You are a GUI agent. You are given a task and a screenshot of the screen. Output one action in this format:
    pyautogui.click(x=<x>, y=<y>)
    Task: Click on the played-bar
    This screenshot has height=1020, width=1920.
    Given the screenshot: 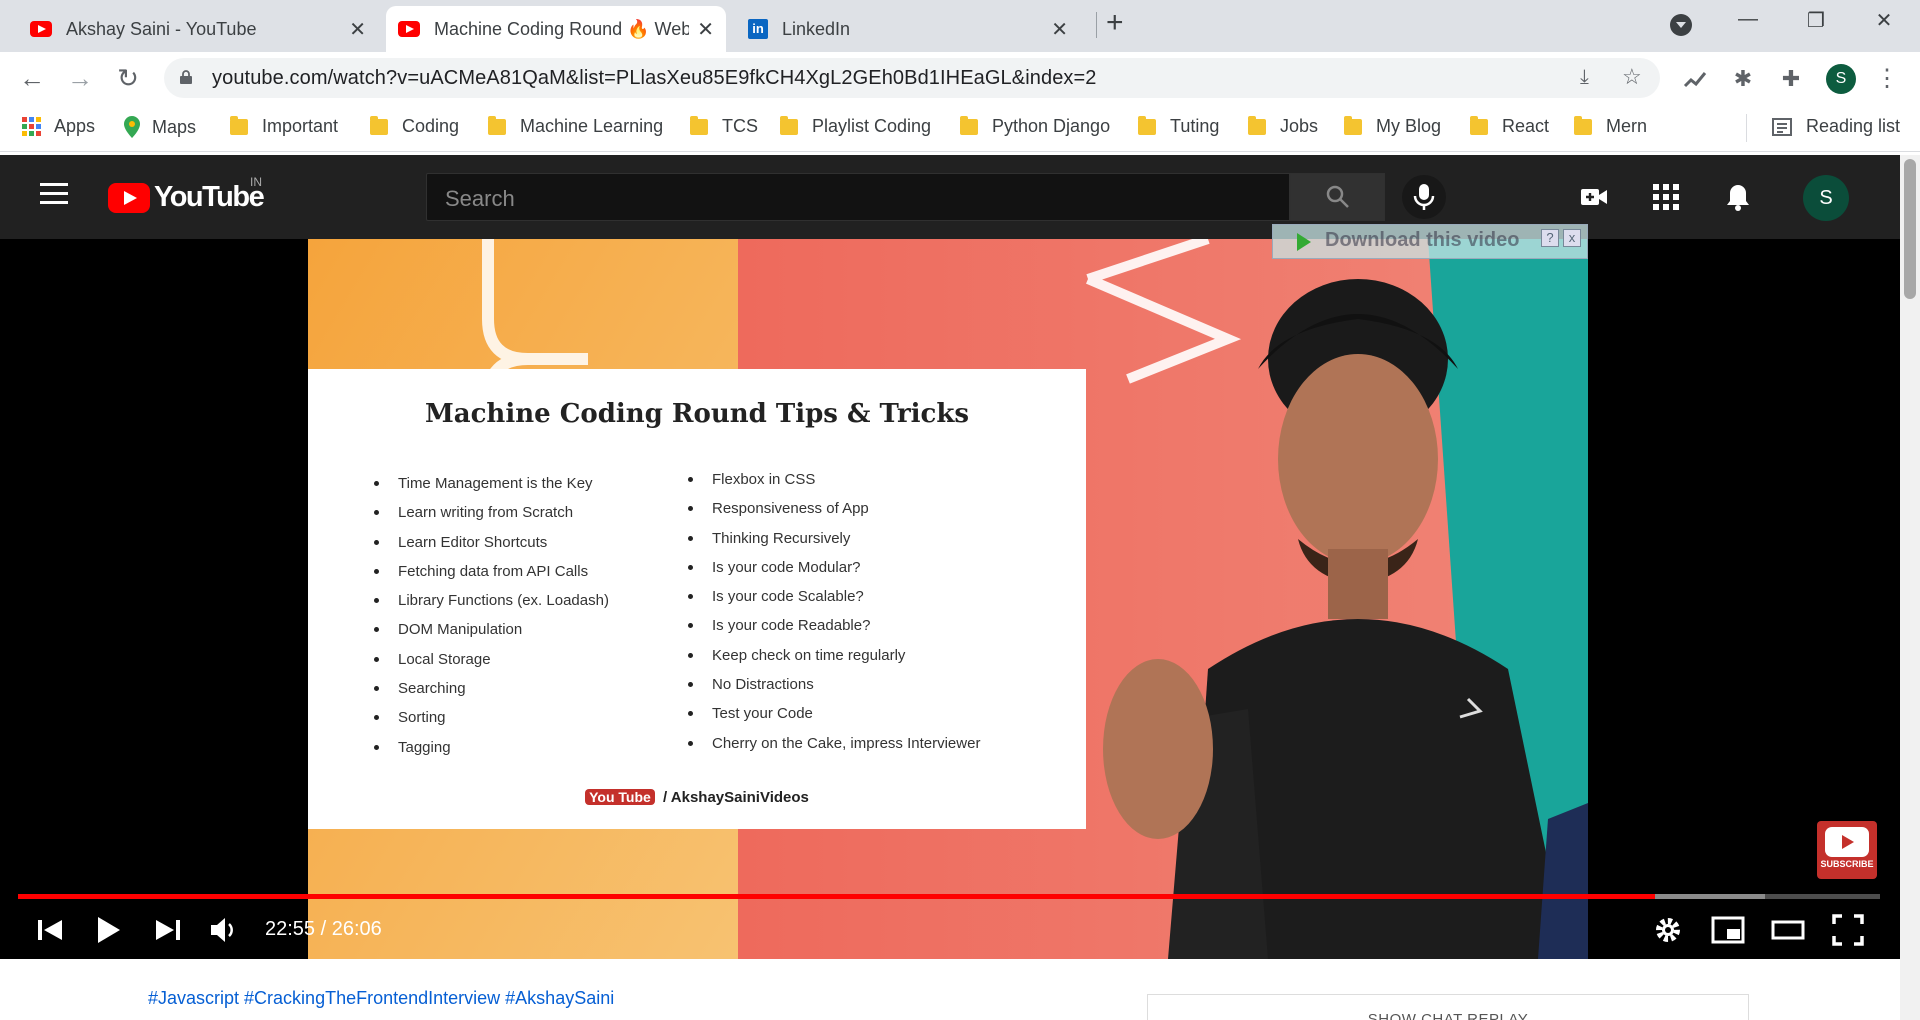 What is the action you would take?
    pyautogui.click(x=836, y=896)
    